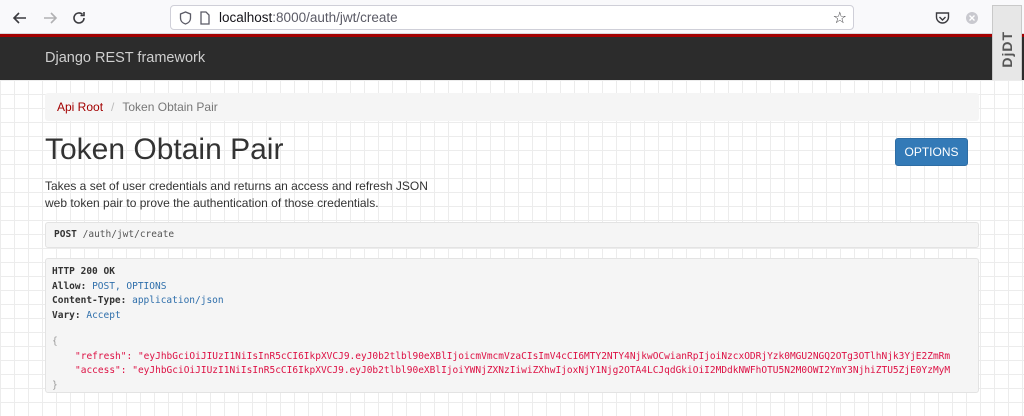  Describe the element at coordinates (205, 18) in the screenshot. I see `page-icon` at that location.